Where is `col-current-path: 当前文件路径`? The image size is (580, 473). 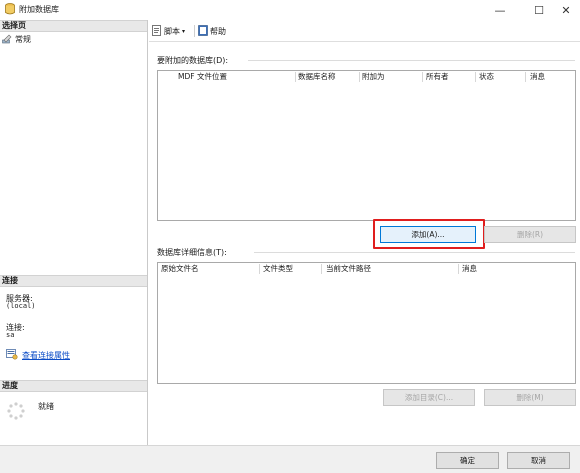 col-current-path: 当前文件路径 is located at coordinates (348, 269).